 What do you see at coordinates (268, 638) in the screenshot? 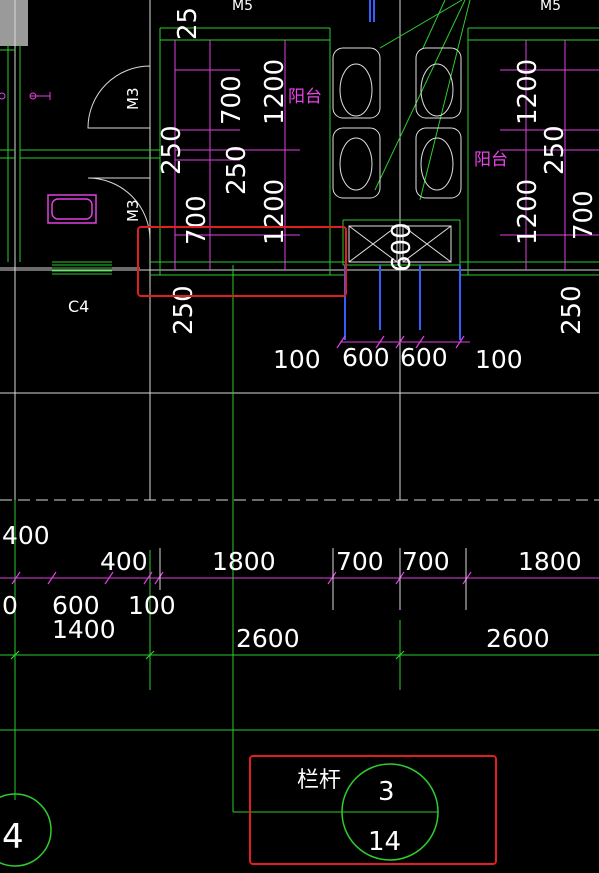
I see `dim-row5-0: 2600` at bounding box center [268, 638].